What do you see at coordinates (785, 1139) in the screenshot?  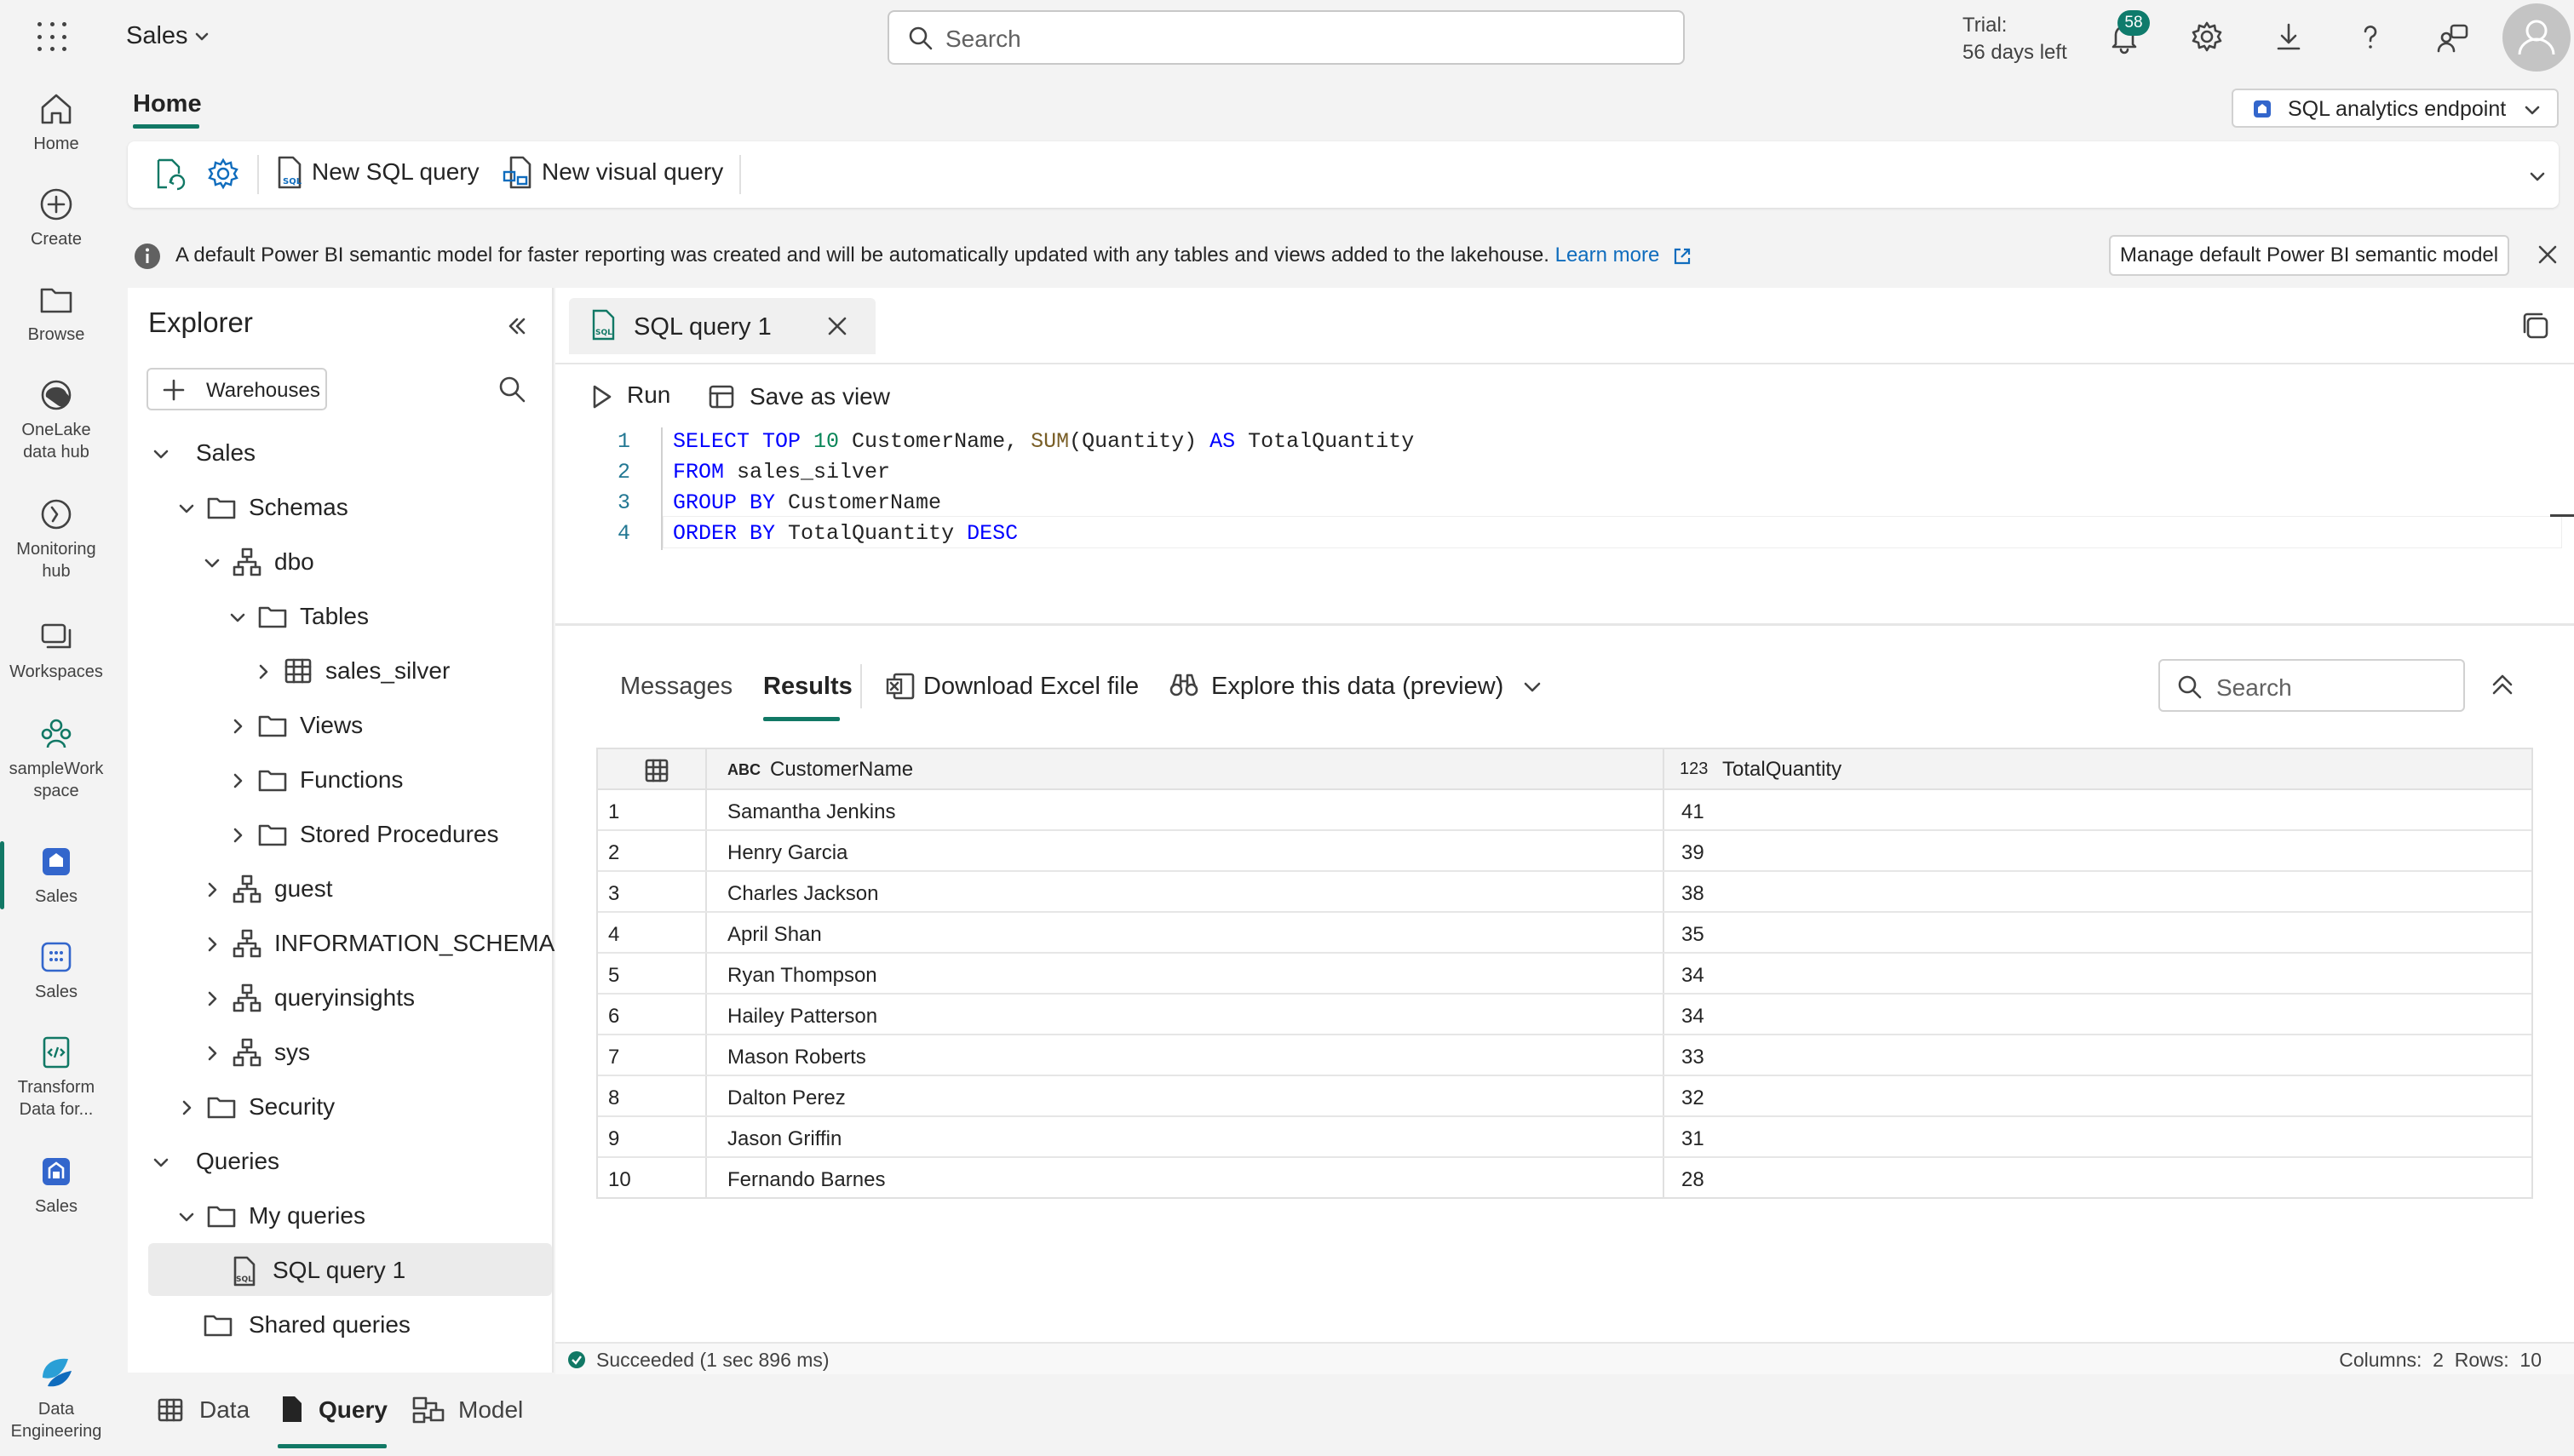 I see `cell-customername: Jason Griffin` at bounding box center [785, 1139].